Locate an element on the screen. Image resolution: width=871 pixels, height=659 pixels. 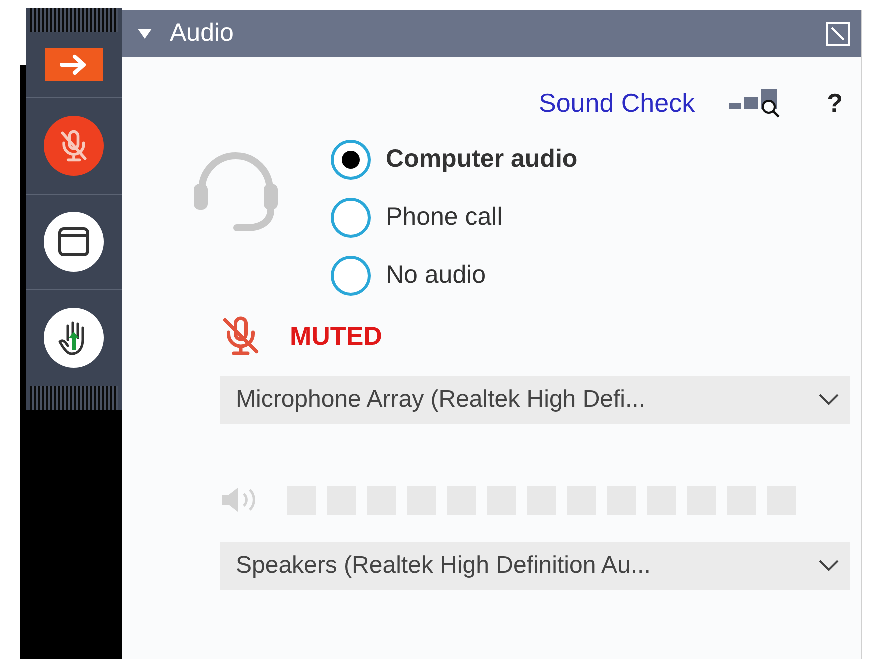
panel-title: Audio is located at coordinates (202, 33).